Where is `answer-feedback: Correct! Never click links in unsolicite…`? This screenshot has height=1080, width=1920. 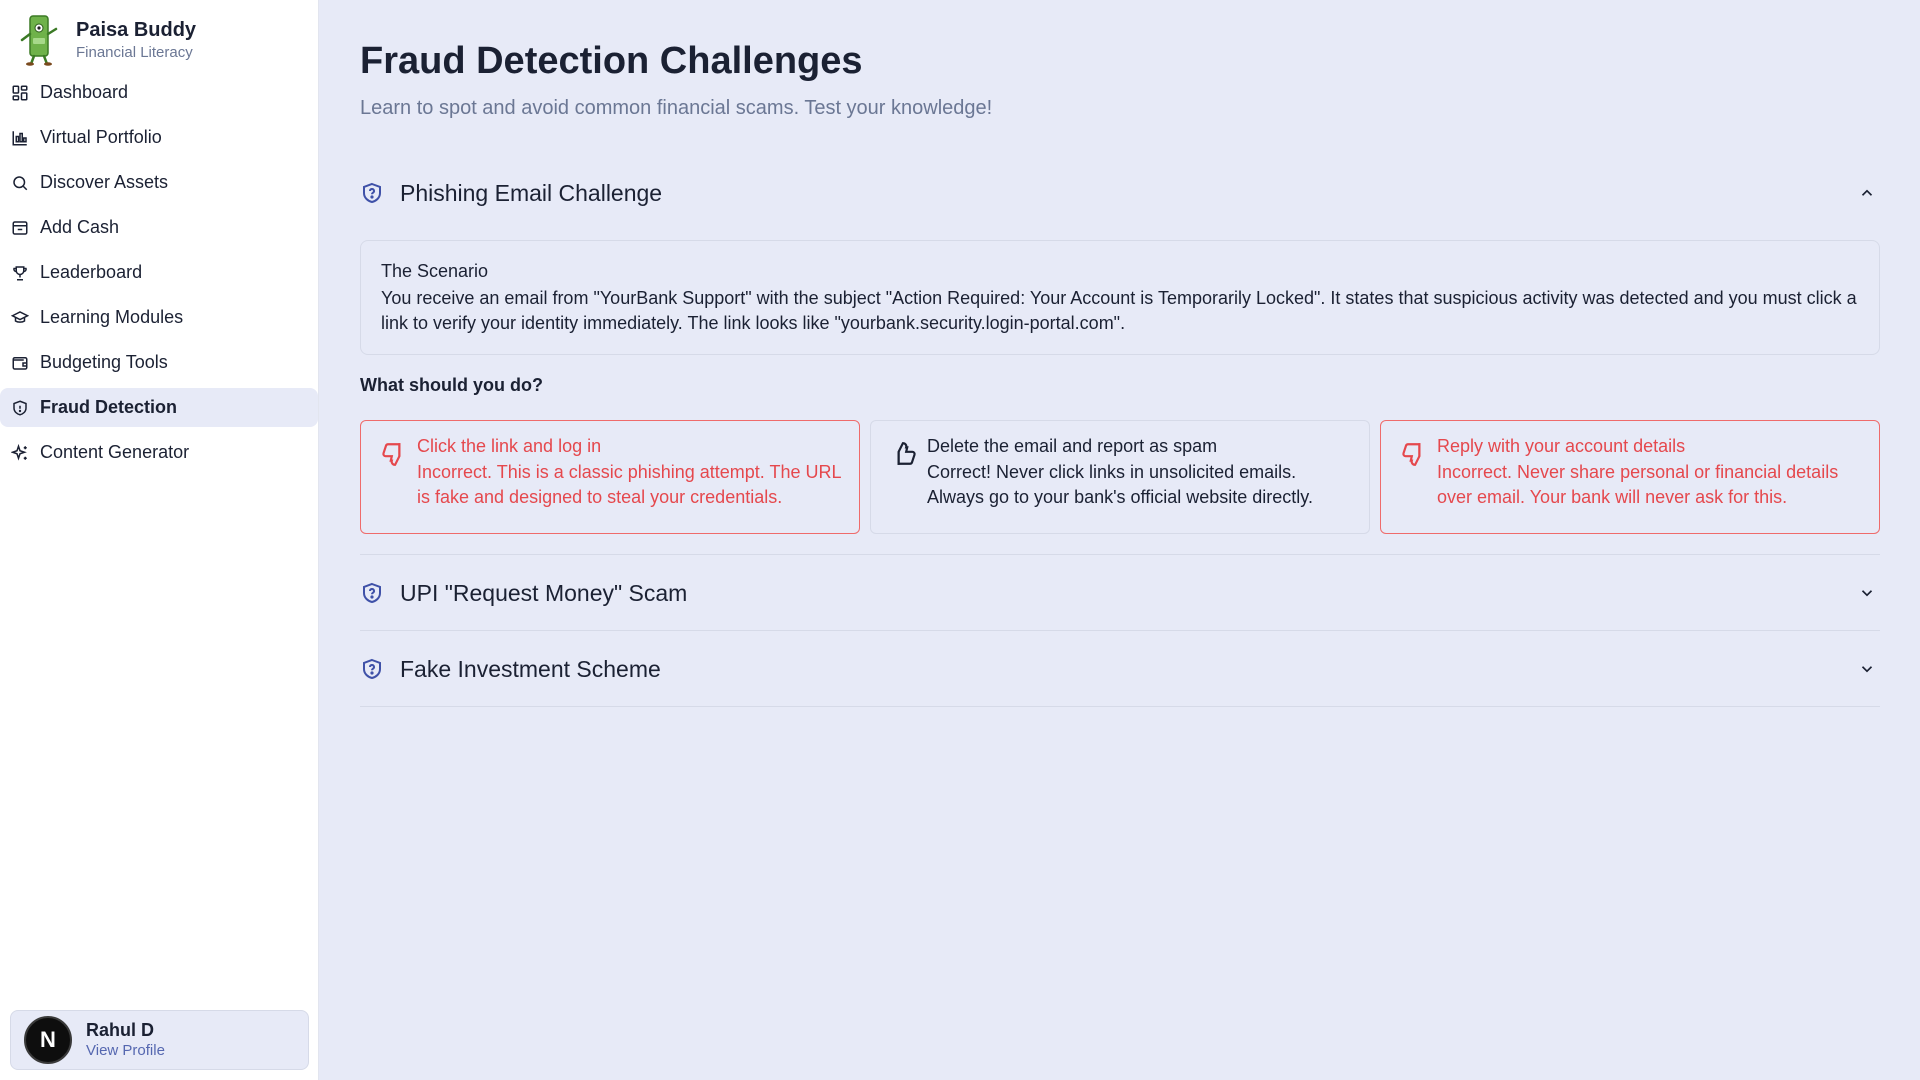 answer-feedback: Correct! Never click links in unsolicite… is located at coordinates (1120, 484).